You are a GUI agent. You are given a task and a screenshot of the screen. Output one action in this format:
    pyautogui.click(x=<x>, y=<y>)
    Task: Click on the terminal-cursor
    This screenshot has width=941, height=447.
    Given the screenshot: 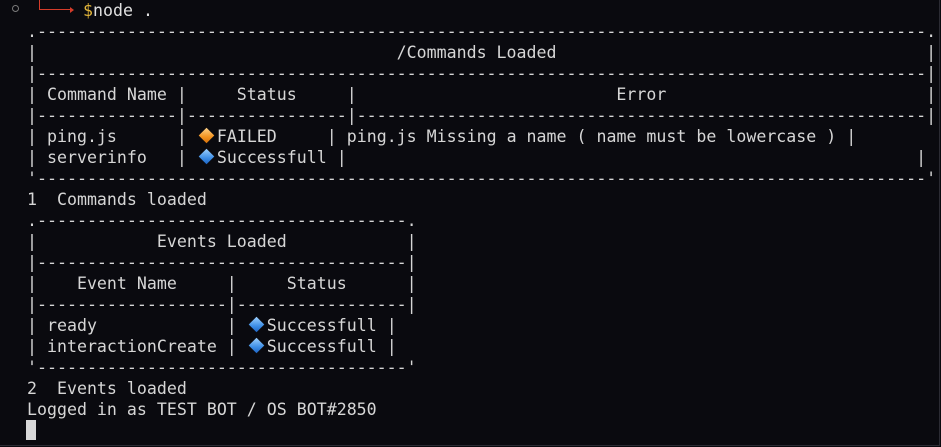 What is the action you would take?
    pyautogui.click(x=31, y=430)
    